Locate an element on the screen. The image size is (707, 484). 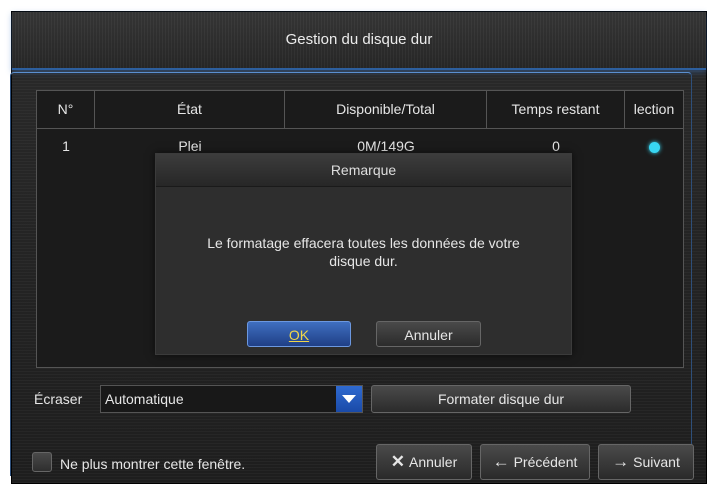
cell-selection is located at coordinates (654, 146).